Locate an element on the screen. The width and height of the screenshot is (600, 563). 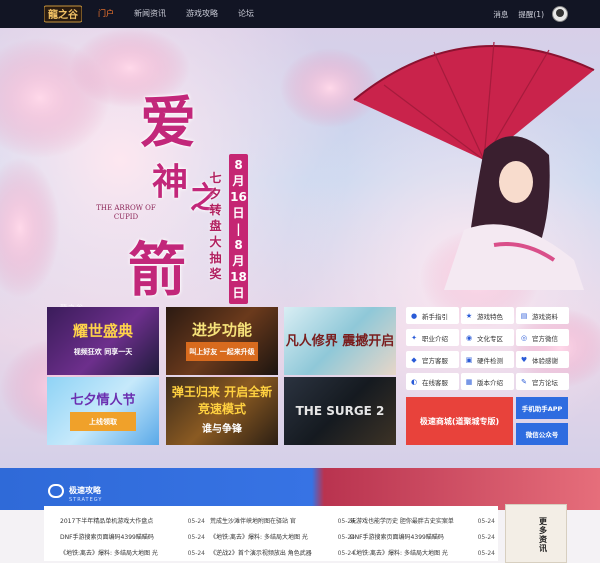
hero-title-char-4: 箭 is located at coordinates (157, 270).